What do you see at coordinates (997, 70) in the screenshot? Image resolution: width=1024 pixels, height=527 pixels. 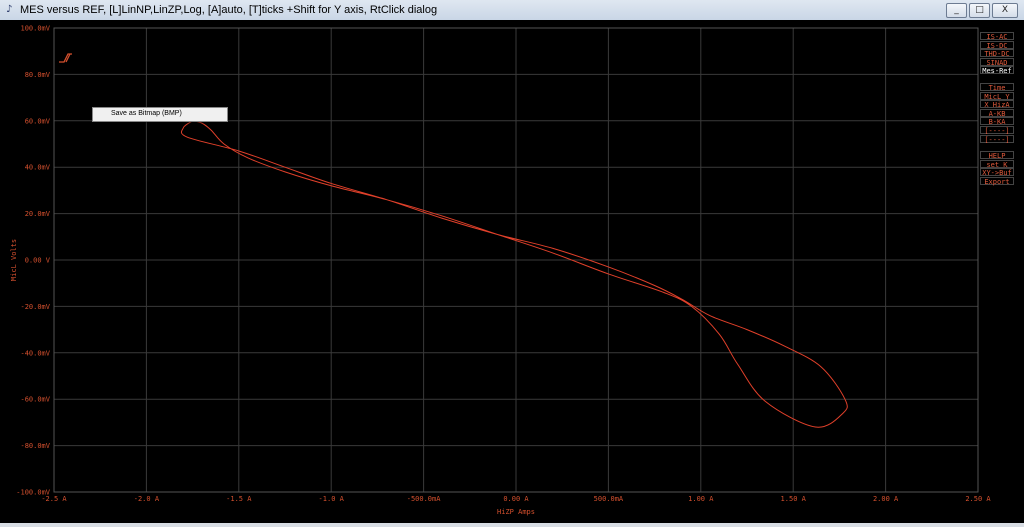 I see `side-button-group1-4: Mes-Ref` at bounding box center [997, 70].